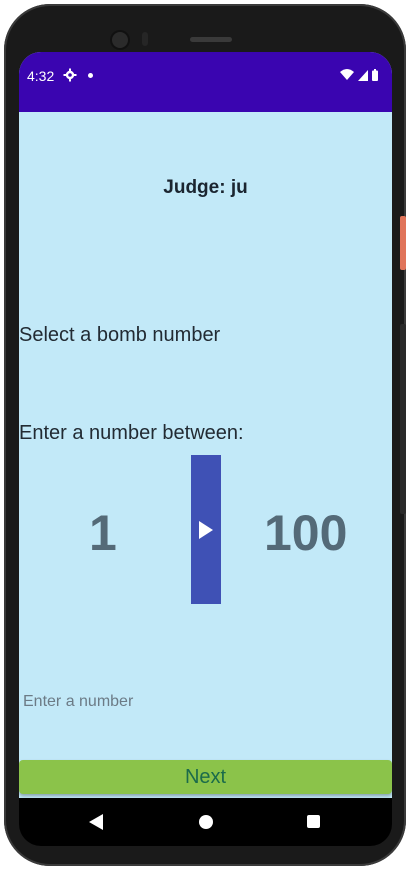 Image resolution: width=413 pixels, height=870 pixels. I want to click on range-arrow, so click(206, 529).